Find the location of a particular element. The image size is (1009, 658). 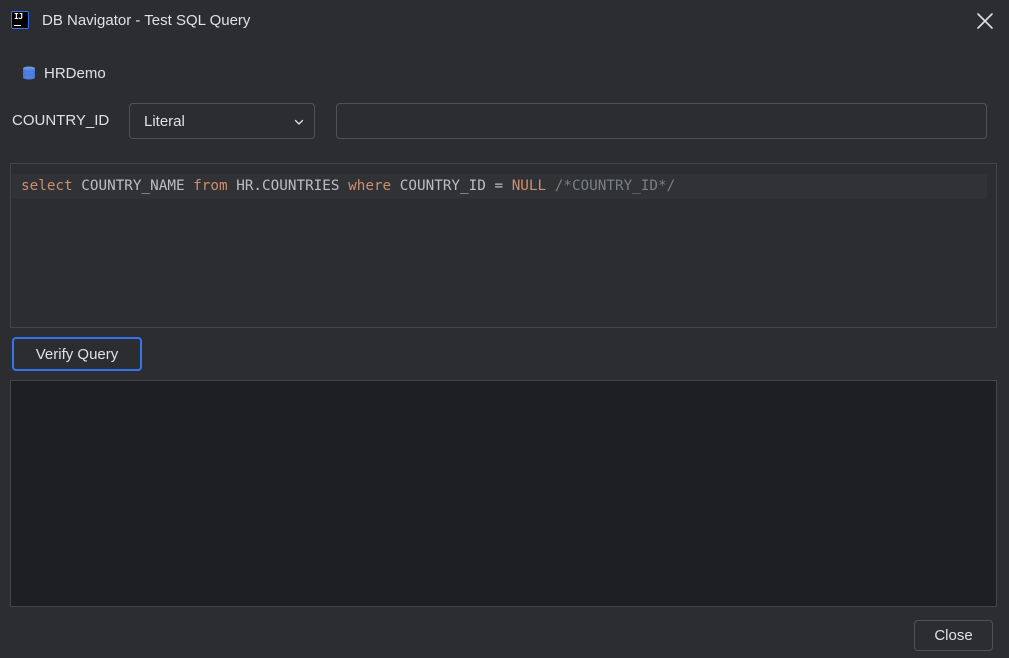

close-icon is located at coordinates (985, 21).